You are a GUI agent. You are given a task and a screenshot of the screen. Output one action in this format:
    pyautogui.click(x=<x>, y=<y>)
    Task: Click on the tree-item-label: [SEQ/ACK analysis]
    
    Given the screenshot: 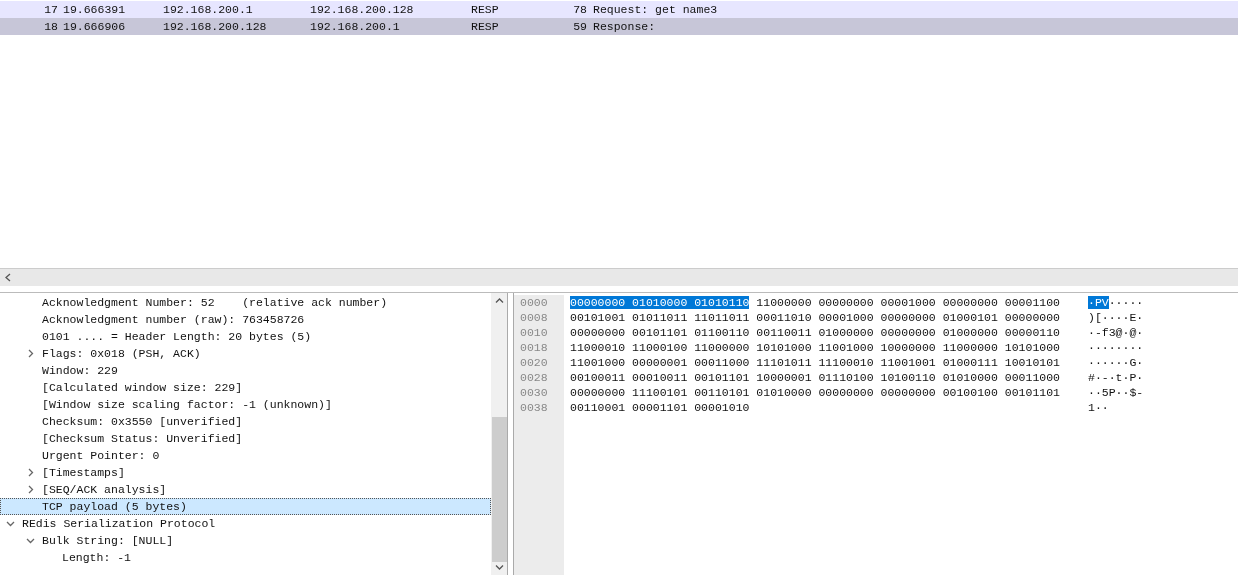 What is the action you would take?
    pyautogui.click(x=104, y=489)
    